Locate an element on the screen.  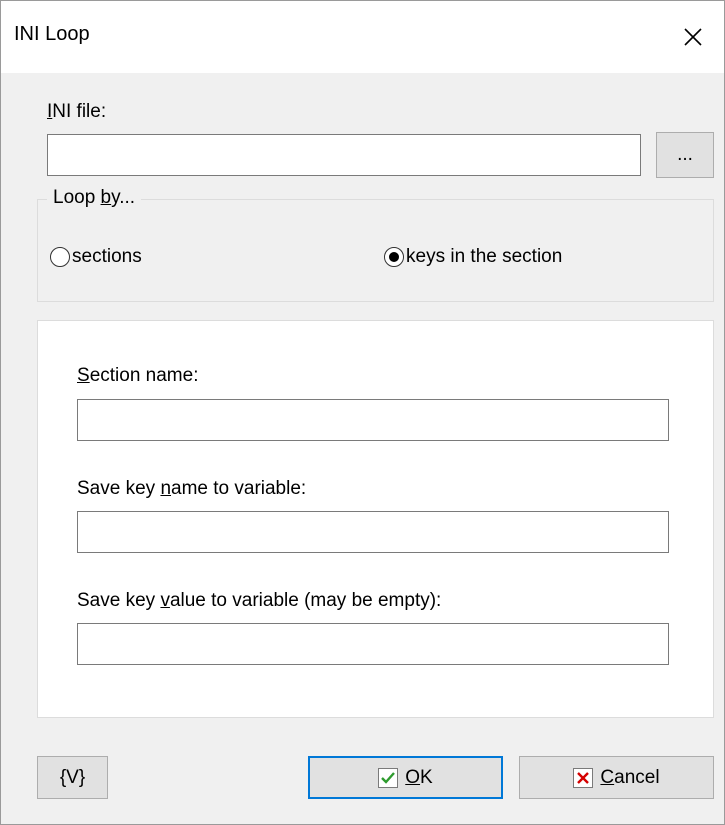
close-icon is located at coordinates (693, 37).